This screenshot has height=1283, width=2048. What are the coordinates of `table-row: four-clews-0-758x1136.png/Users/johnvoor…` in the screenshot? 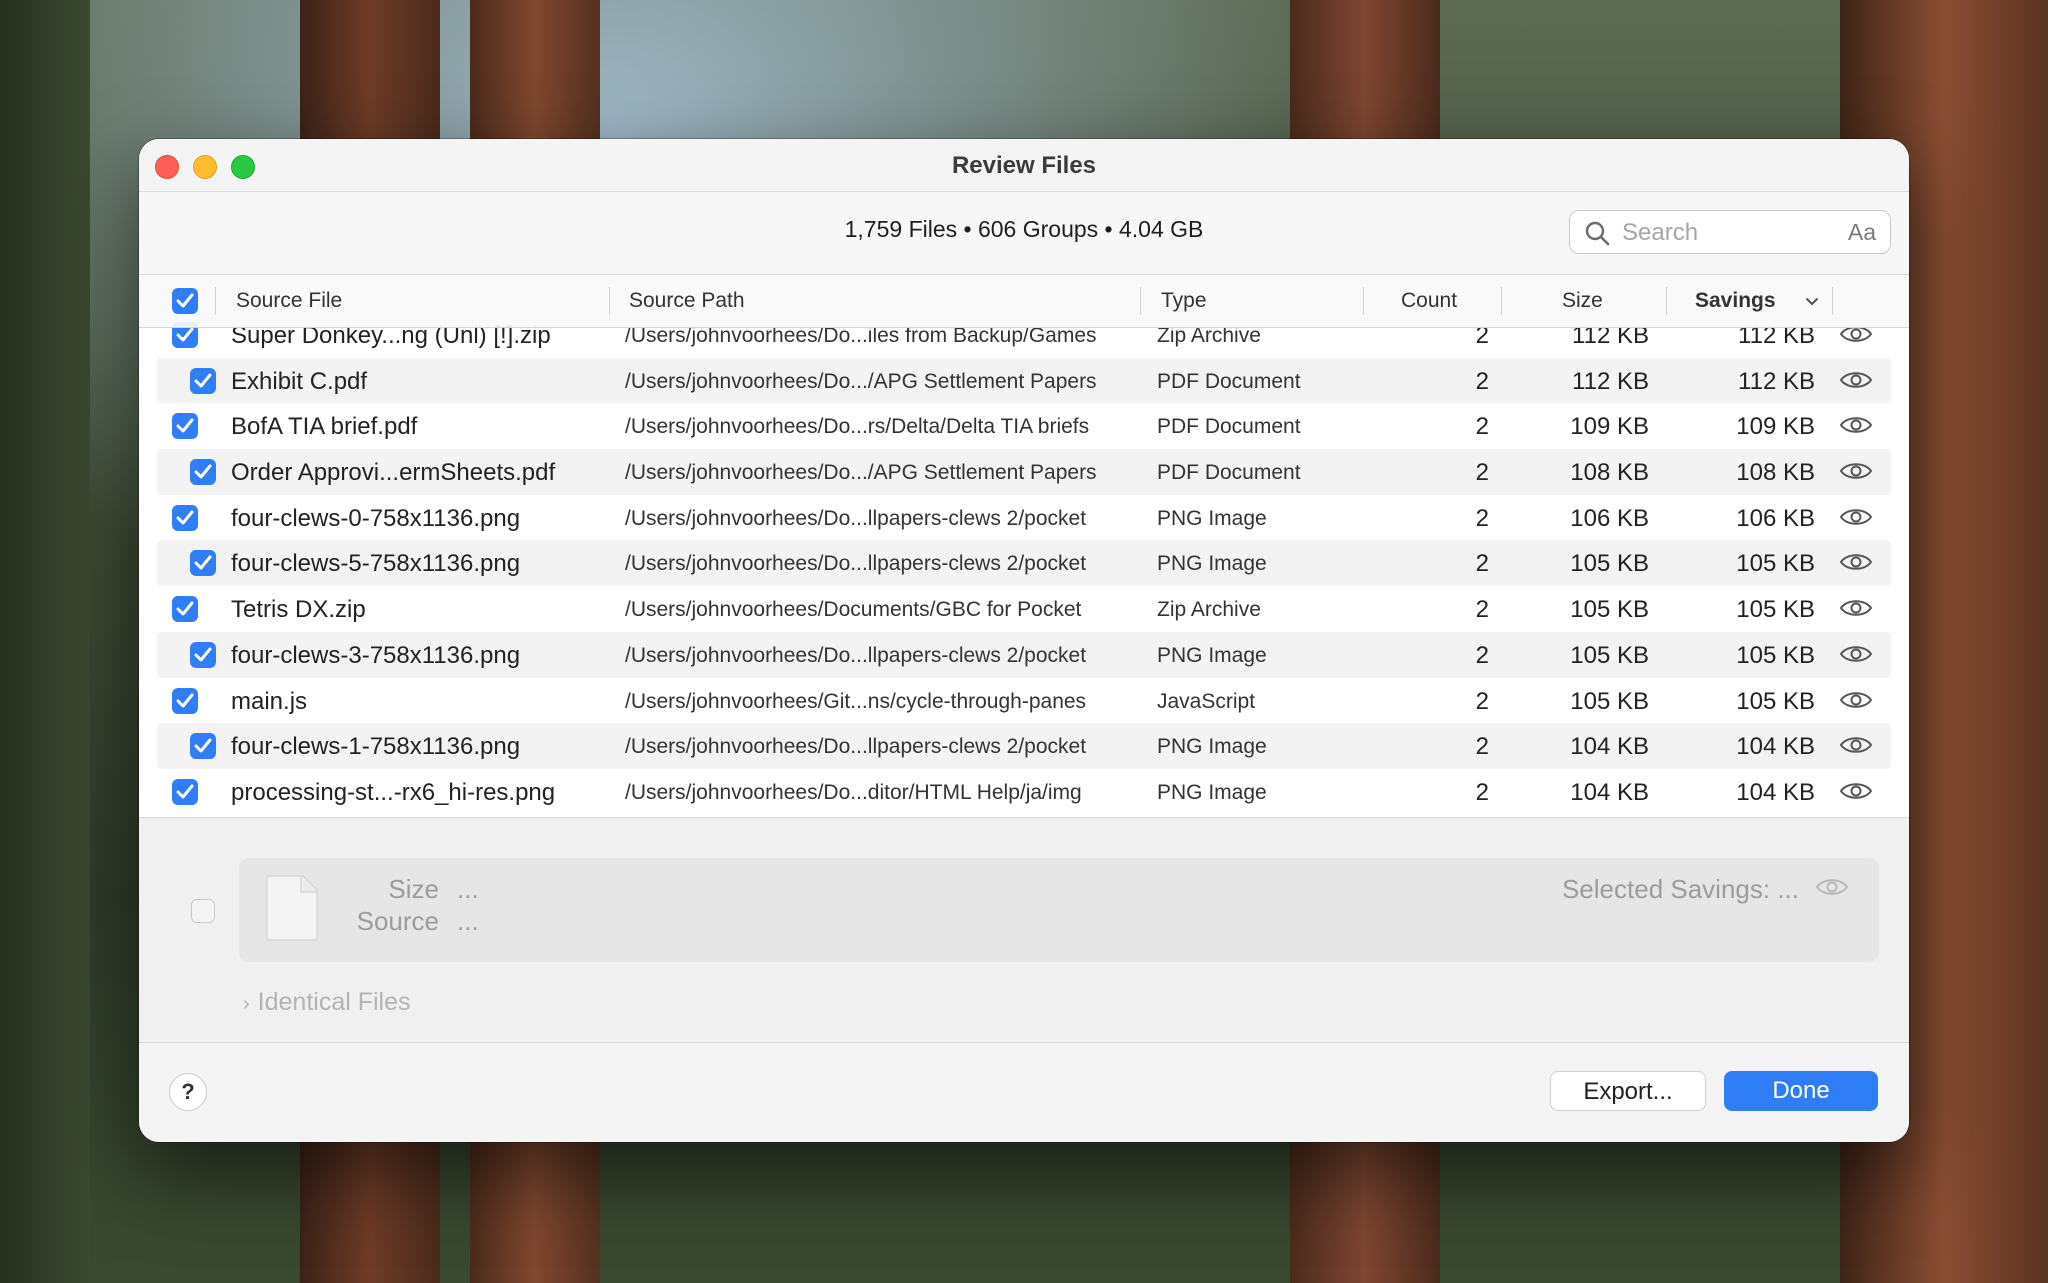 It's located at (1024, 518).